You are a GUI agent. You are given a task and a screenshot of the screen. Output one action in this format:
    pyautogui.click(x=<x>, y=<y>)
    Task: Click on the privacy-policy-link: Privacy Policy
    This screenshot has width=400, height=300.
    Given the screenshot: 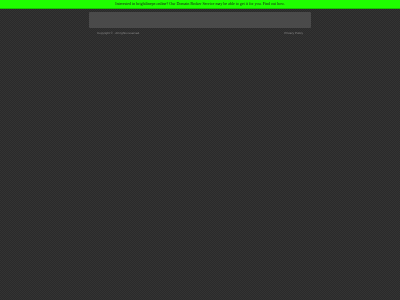 What is the action you would take?
    pyautogui.click(x=293, y=33)
    